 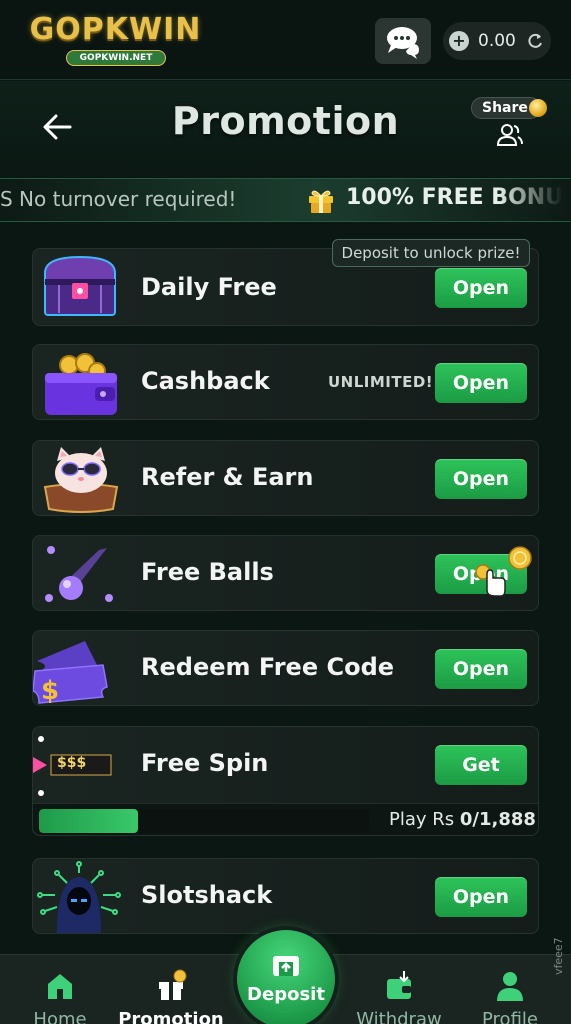 I want to click on chat-button, so click(x=403, y=41).